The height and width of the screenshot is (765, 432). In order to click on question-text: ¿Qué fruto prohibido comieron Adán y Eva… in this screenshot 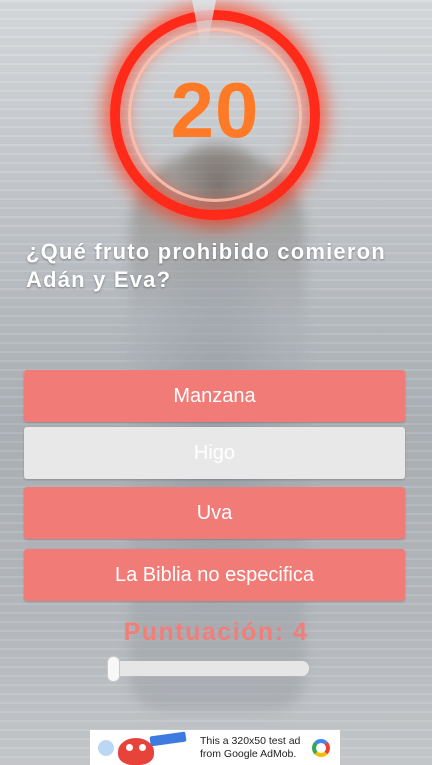, I will do `click(206, 265)`.